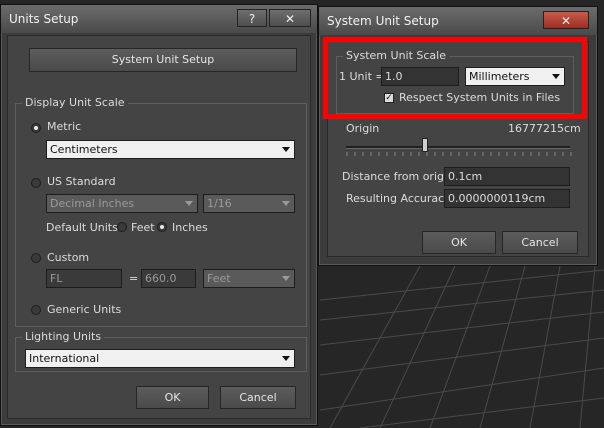  I want to click on equals-label: =, so click(134, 278).